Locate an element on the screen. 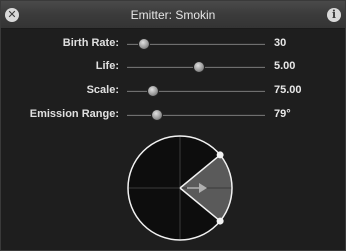 The image size is (346, 251). emission-range-slider-knob is located at coordinates (157, 115).